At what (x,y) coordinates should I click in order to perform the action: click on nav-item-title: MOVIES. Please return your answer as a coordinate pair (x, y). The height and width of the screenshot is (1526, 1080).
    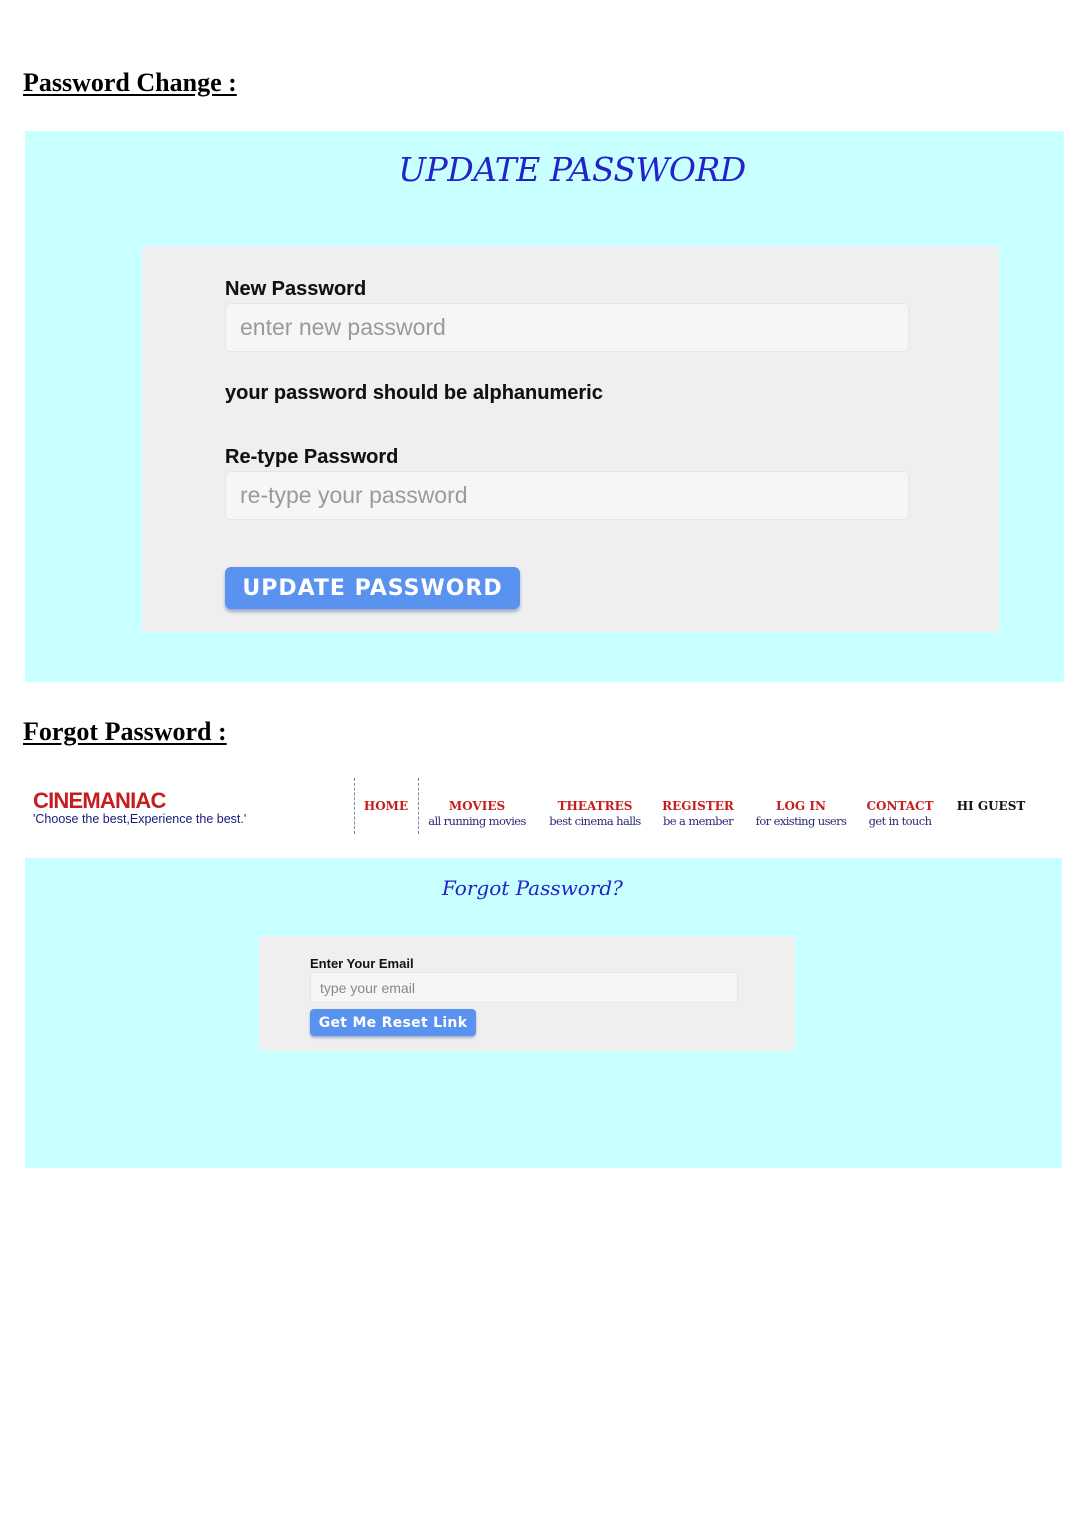
    Looking at the image, I should click on (477, 806).